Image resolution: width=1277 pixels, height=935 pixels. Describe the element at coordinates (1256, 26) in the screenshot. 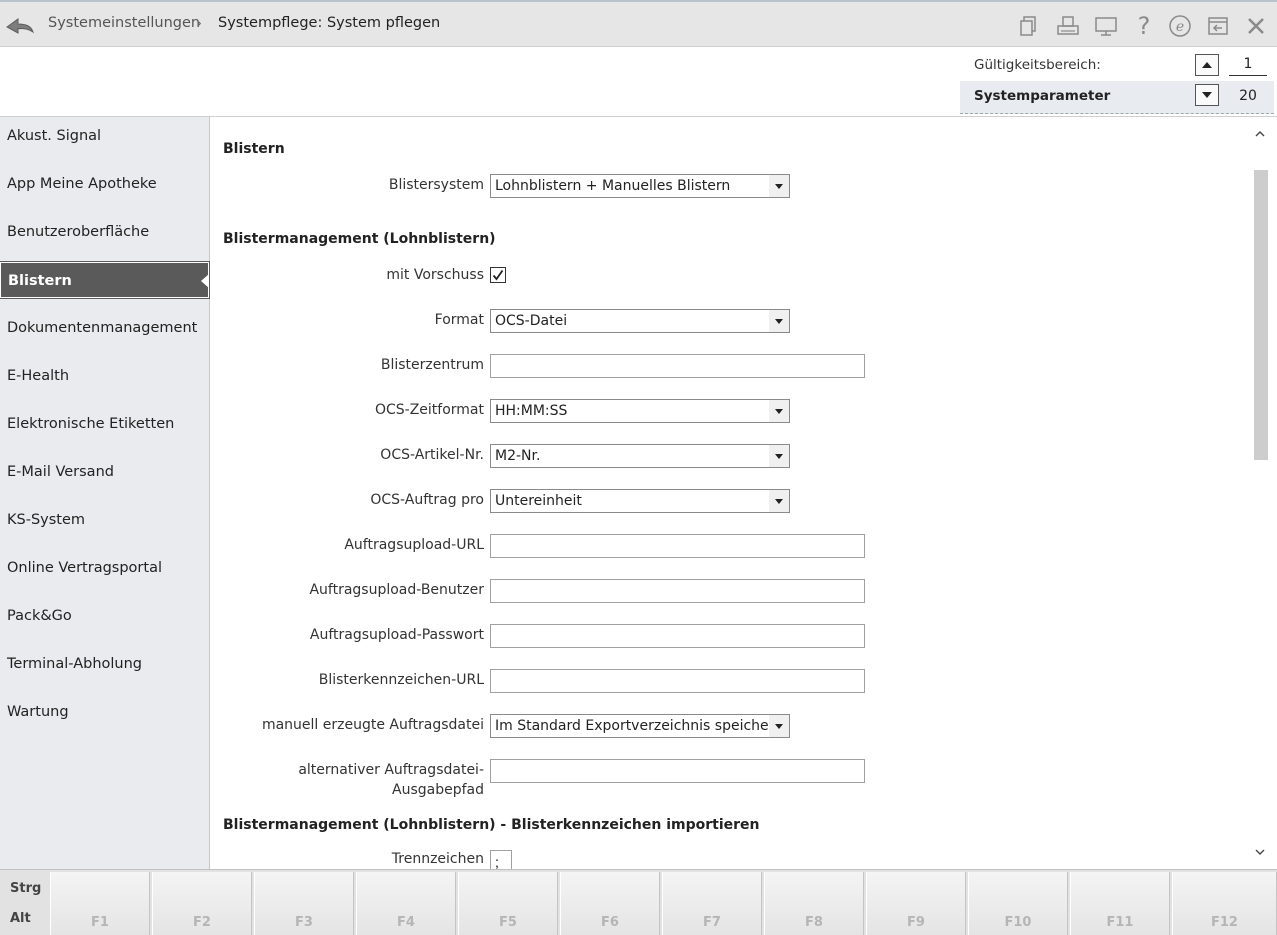

I see `close-icon` at that location.